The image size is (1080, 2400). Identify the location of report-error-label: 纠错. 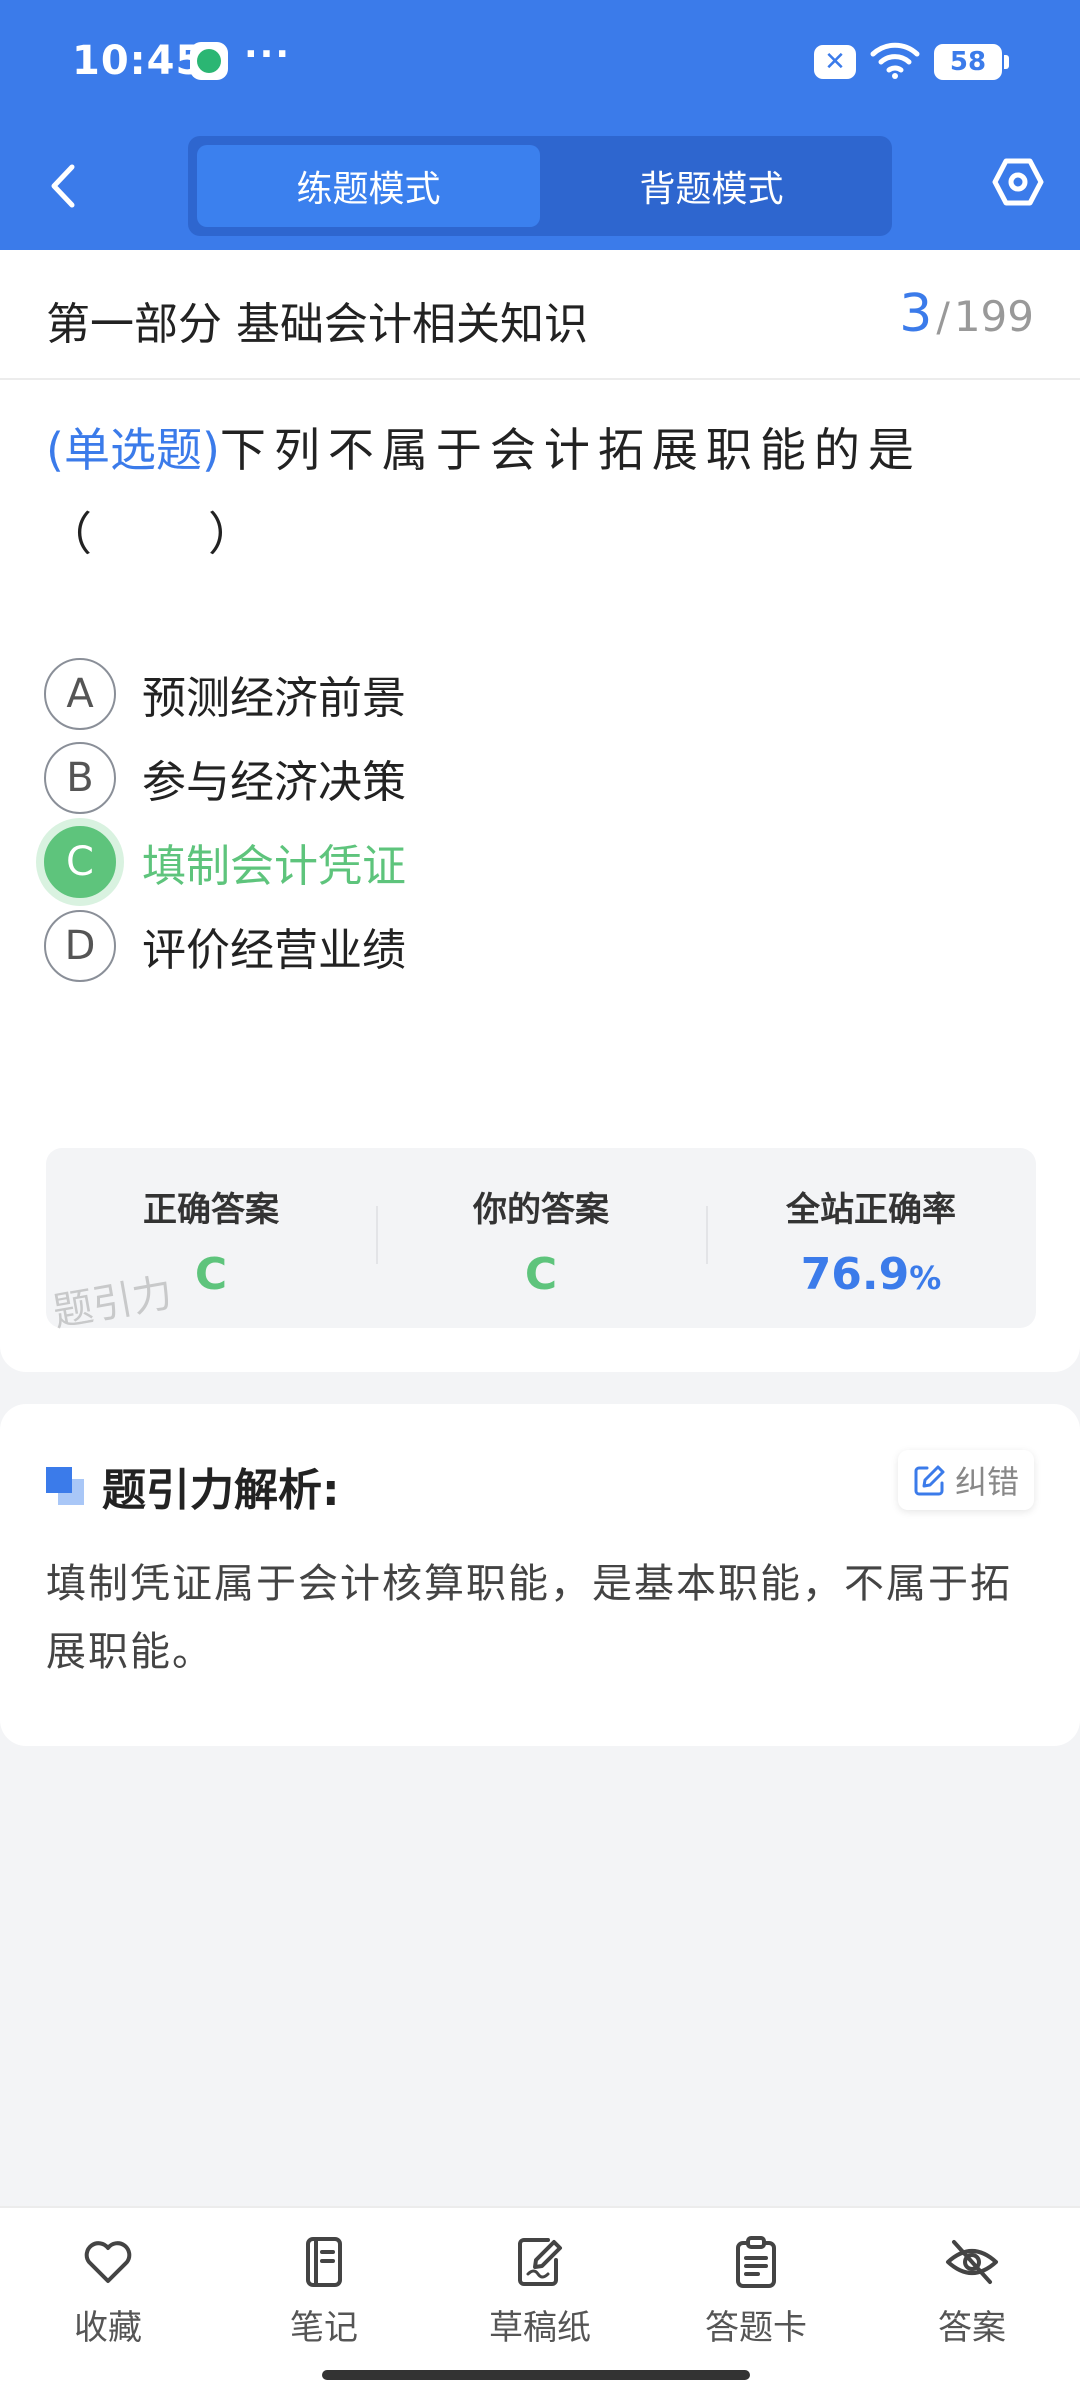
(986, 1482).